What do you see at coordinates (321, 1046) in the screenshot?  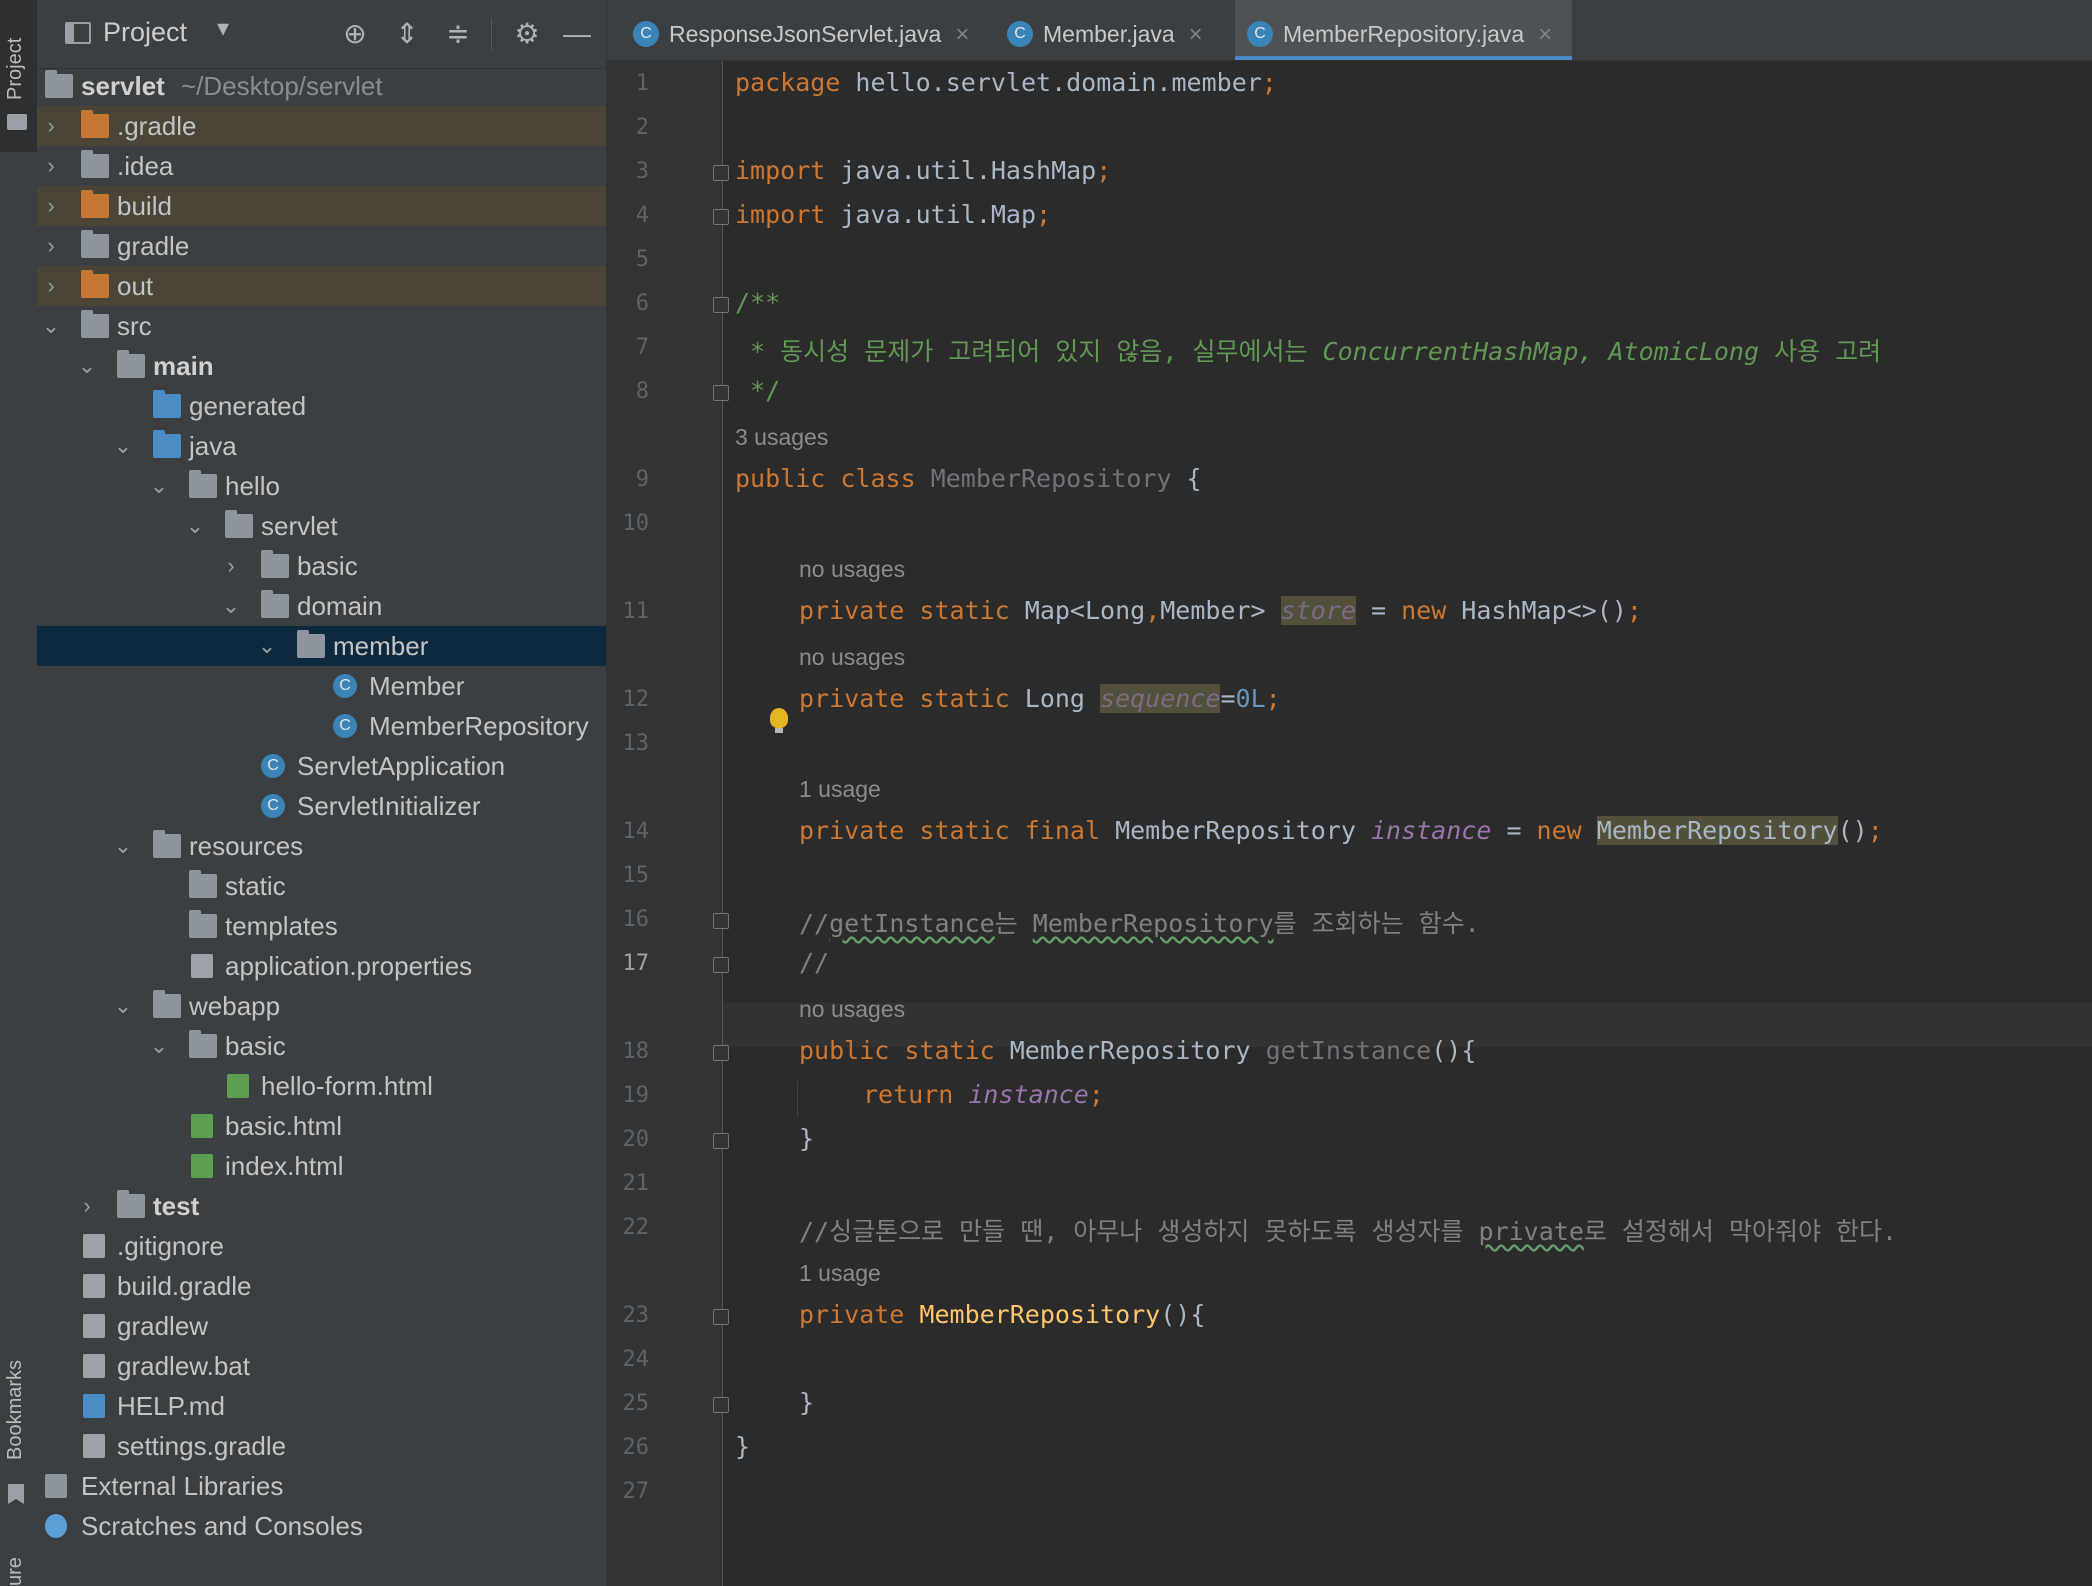 I see `tree-item-webapp-basic: ⌄ basic` at bounding box center [321, 1046].